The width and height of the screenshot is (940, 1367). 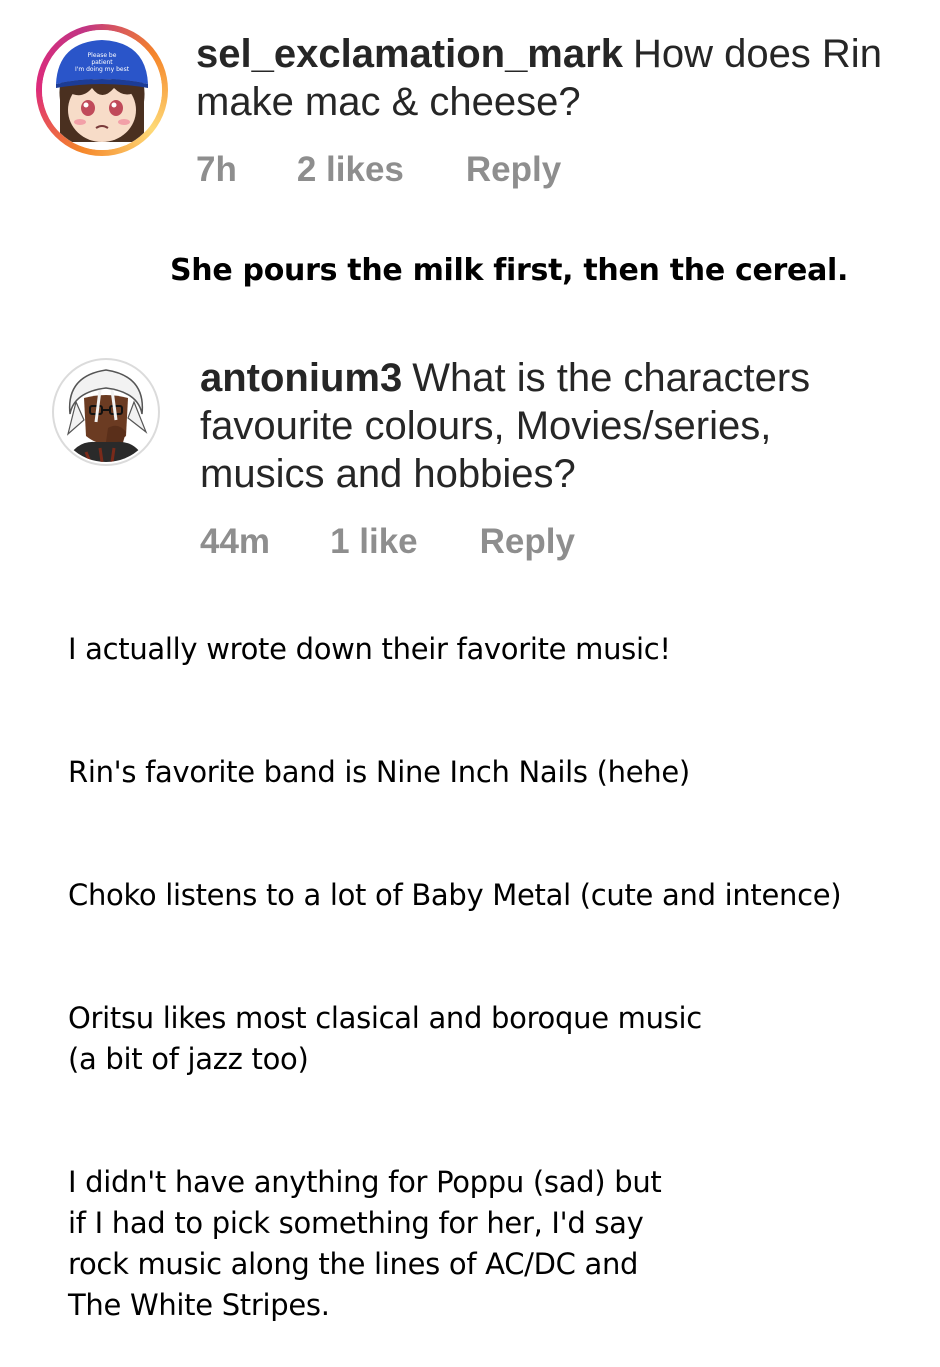 I want to click on likes-count: 1 like, so click(x=374, y=542).